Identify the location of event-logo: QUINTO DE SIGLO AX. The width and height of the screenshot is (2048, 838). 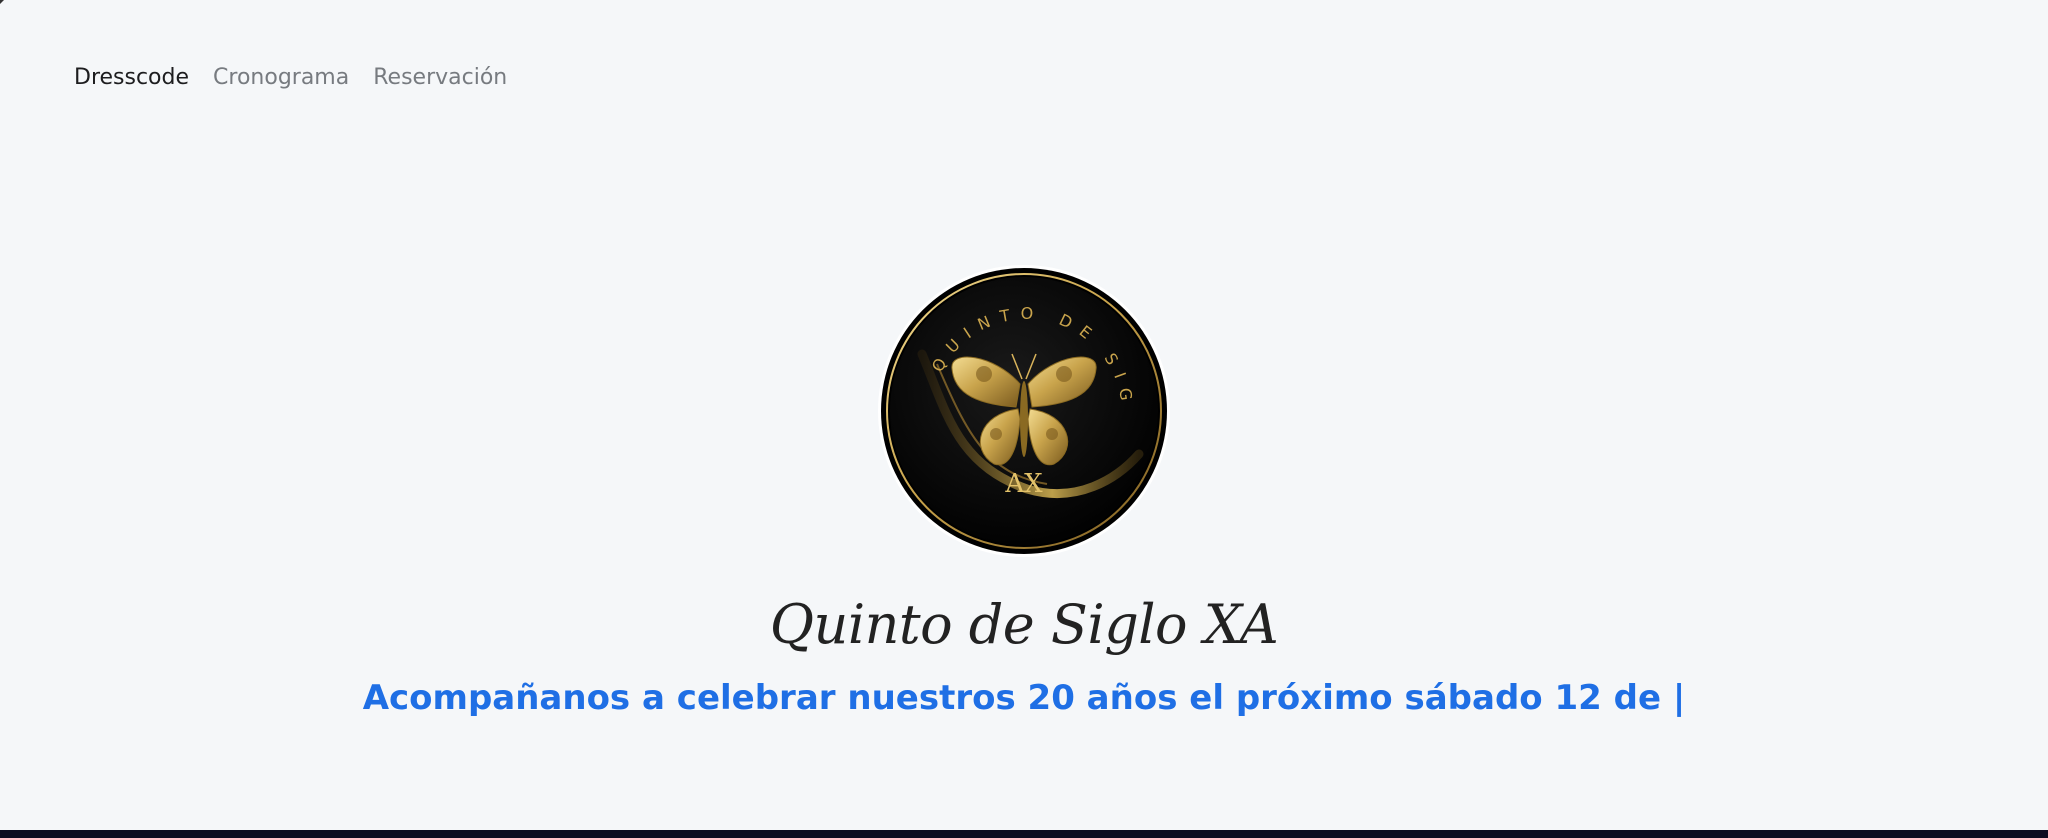
(1024, 411).